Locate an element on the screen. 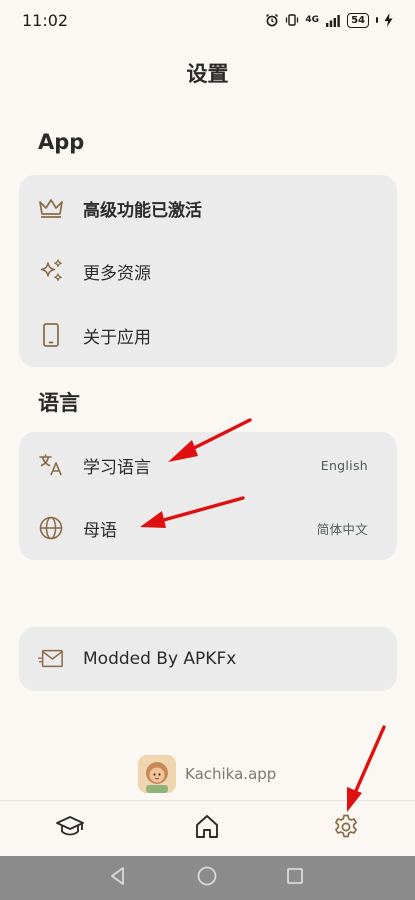 This screenshot has width=415, height=900. network-label: 4G is located at coordinates (312, 20).